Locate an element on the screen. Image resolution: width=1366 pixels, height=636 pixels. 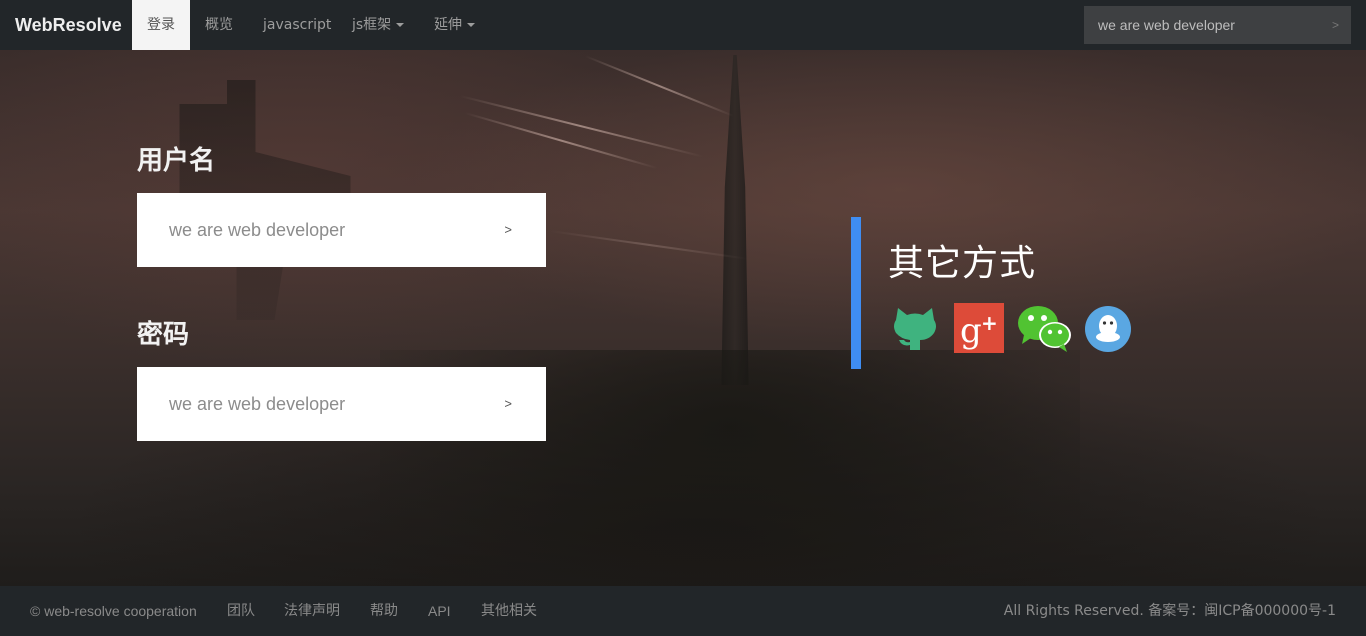
footer-link-legal: 法律声明 is located at coordinates (312, 611).